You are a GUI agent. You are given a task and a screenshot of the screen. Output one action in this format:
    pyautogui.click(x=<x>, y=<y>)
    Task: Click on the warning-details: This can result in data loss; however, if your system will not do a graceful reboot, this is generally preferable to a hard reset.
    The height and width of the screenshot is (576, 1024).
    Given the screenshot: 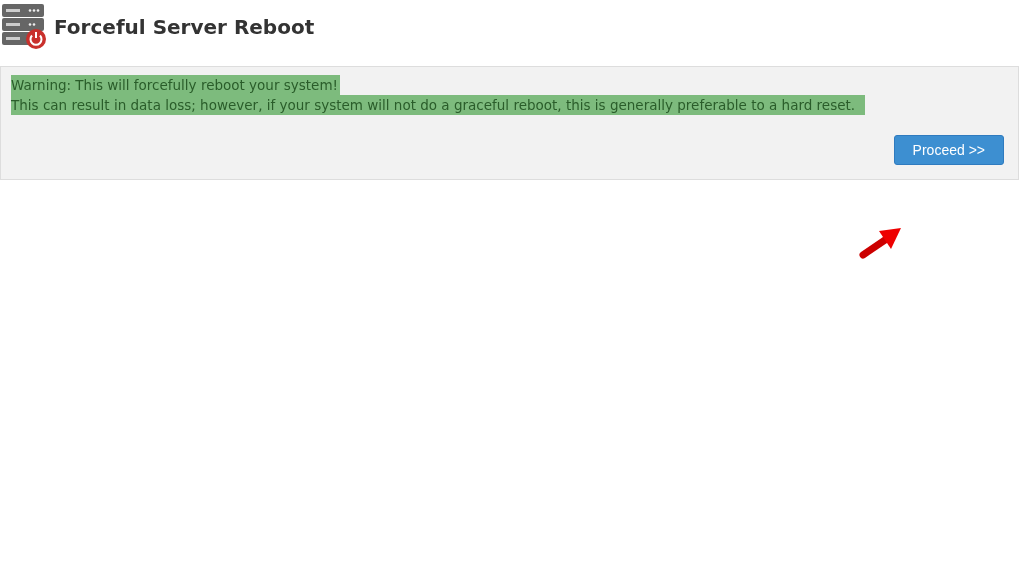 What is the action you would take?
    pyautogui.click(x=438, y=105)
    